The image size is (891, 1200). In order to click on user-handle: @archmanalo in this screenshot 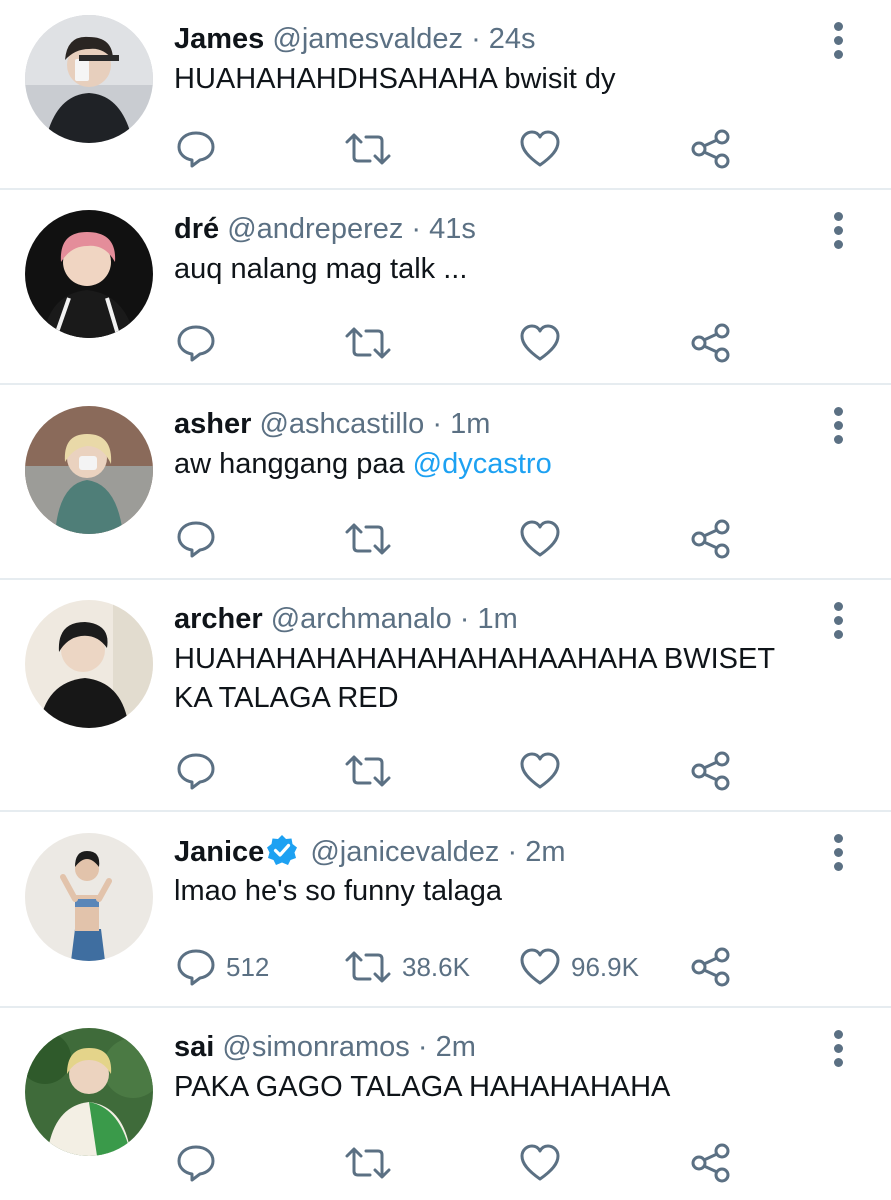, I will do `click(361, 619)`.